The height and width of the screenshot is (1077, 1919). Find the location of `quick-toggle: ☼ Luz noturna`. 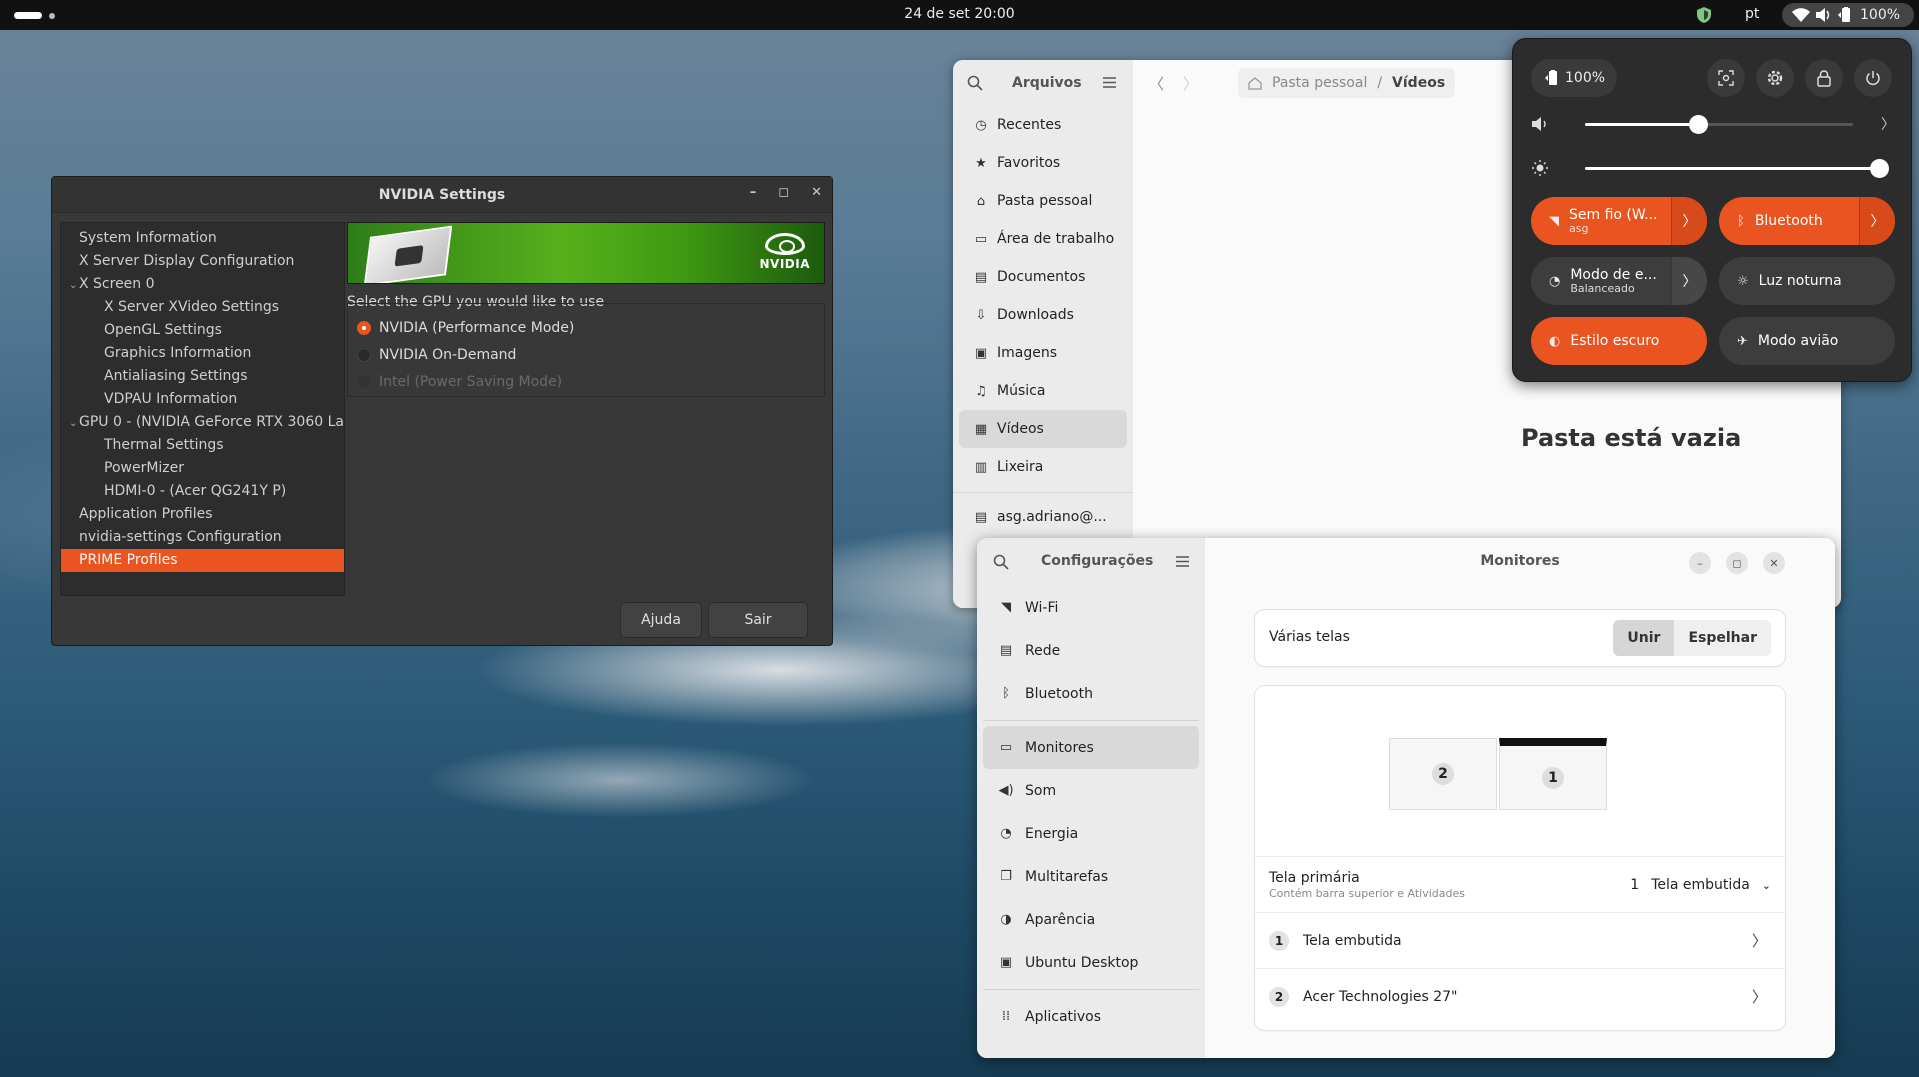

quick-toggle: ☼ Luz noturna is located at coordinates (1807, 281).